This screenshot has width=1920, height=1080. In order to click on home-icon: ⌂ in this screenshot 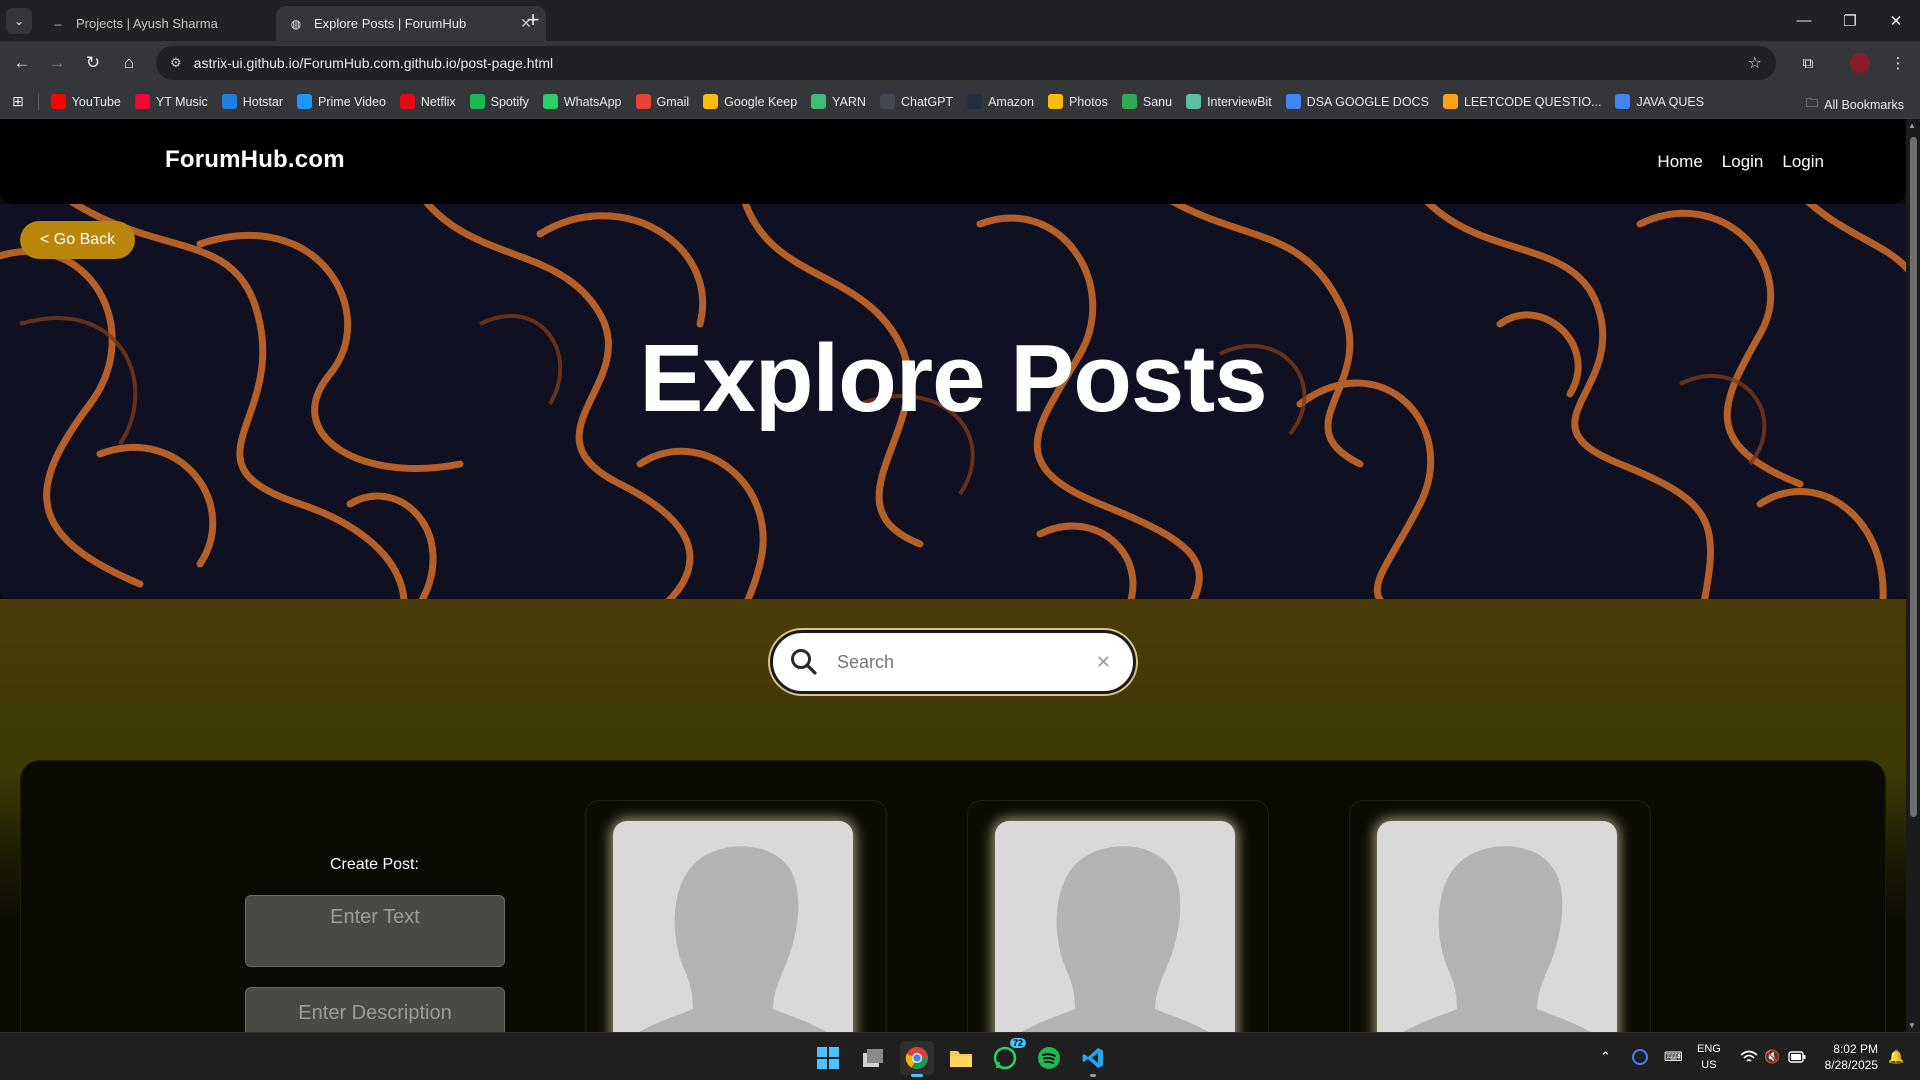, I will do `click(129, 63)`.